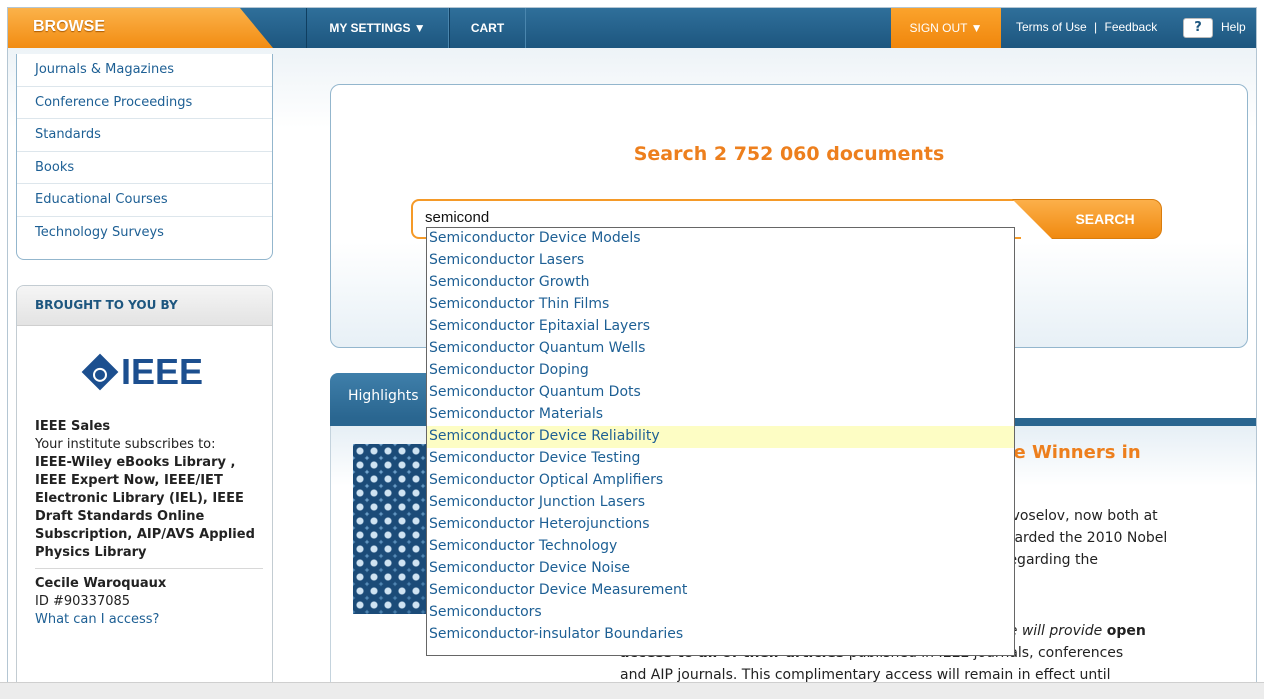 The image size is (1264, 699). Describe the element at coordinates (720, 327) in the screenshot. I see `suggestion-item: Semiconductor Epitaxial Layers` at that location.